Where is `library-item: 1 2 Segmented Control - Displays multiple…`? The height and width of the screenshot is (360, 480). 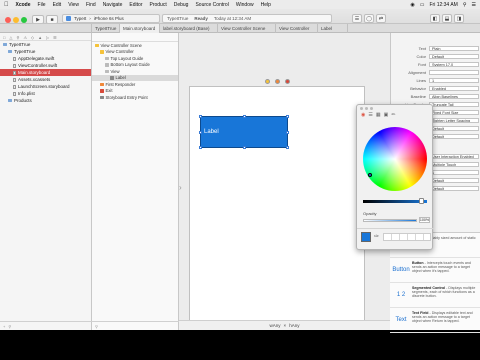 library-item: 1 2 Segmented Control - Displays multiple… is located at coordinates (435, 295).